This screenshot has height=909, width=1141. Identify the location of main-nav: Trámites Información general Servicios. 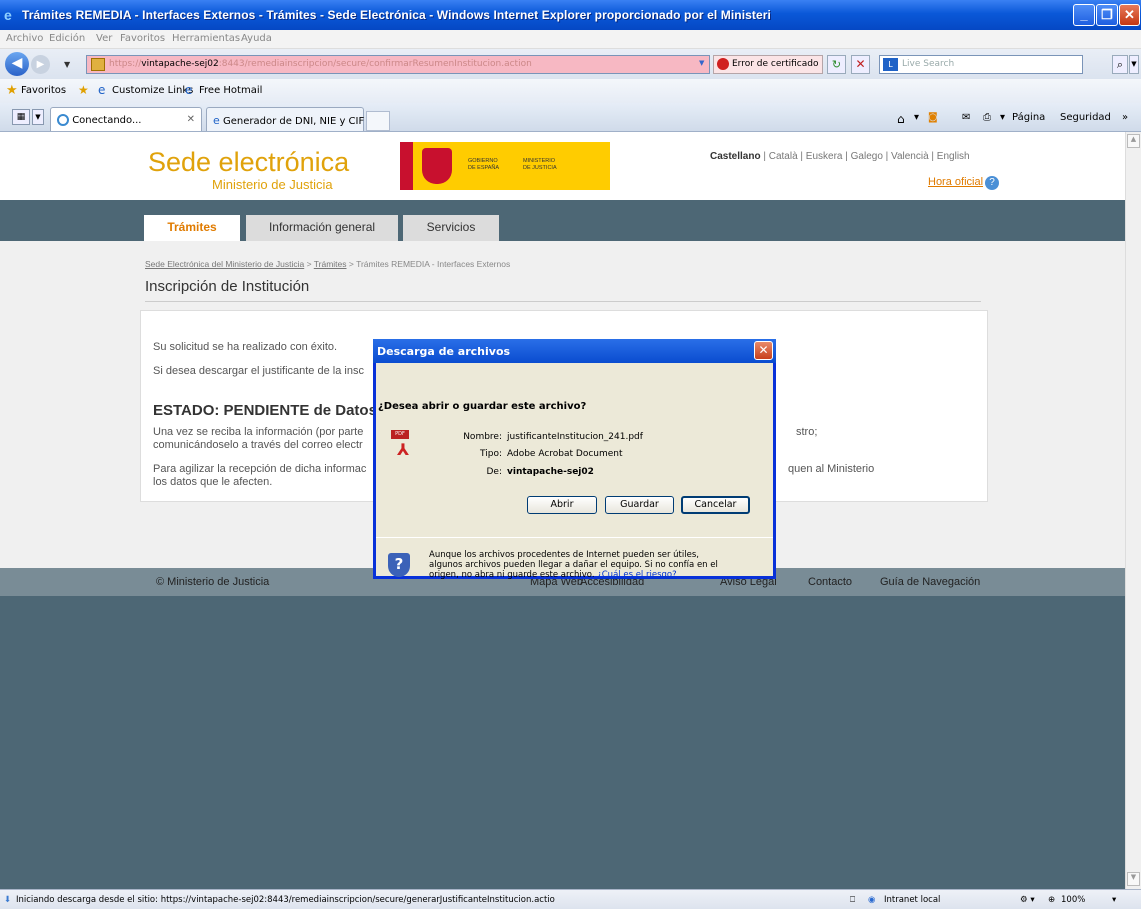
(562, 220).